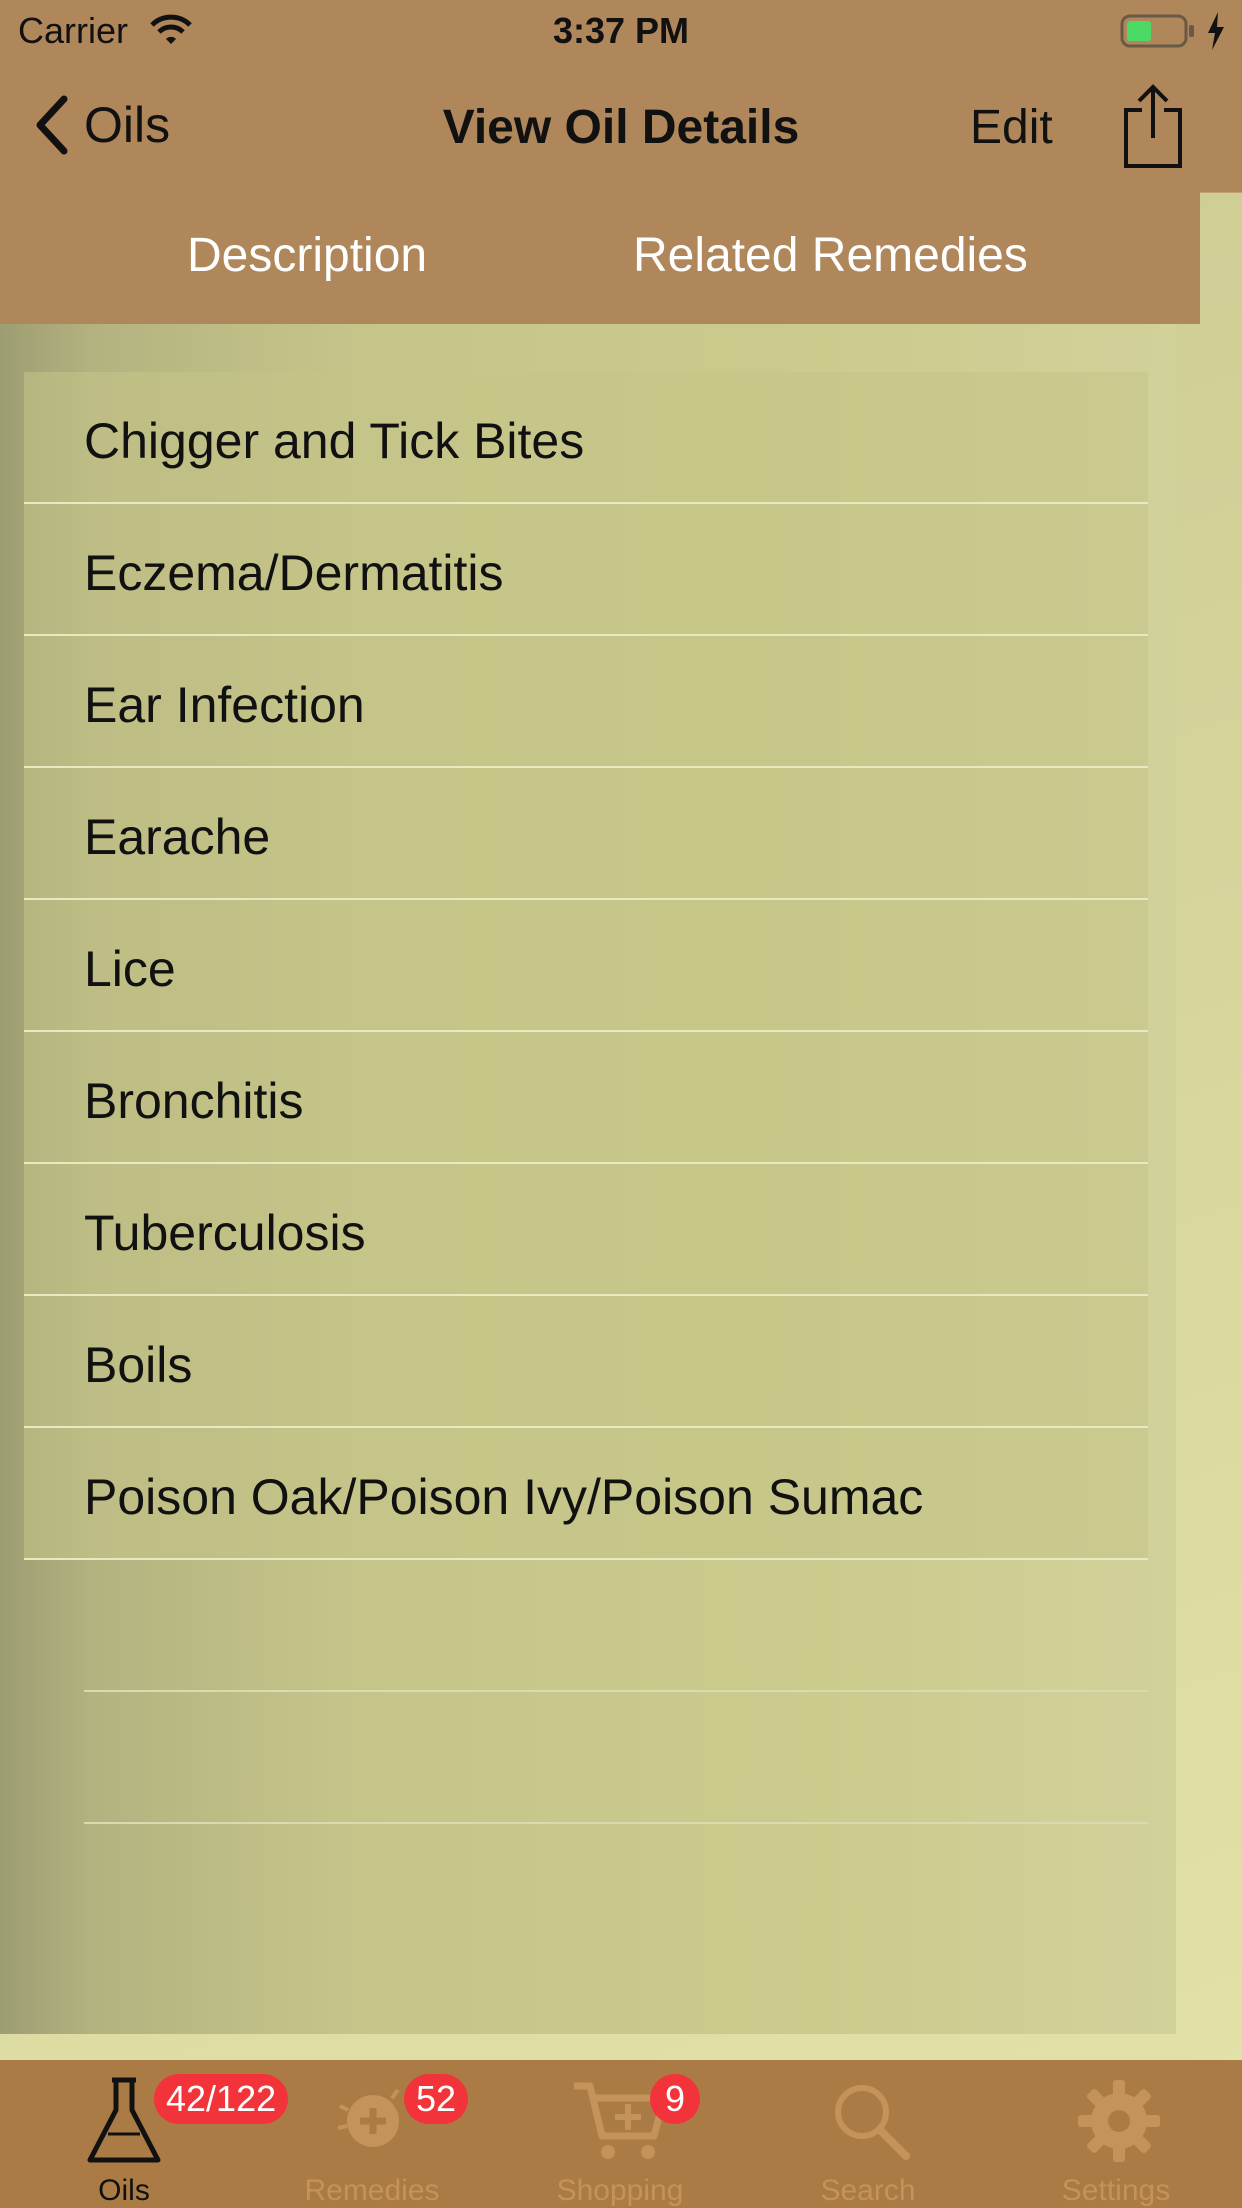 This screenshot has height=2208, width=1242. Describe the element at coordinates (138, 1365) in the screenshot. I see `list-item-label: Boils` at that location.